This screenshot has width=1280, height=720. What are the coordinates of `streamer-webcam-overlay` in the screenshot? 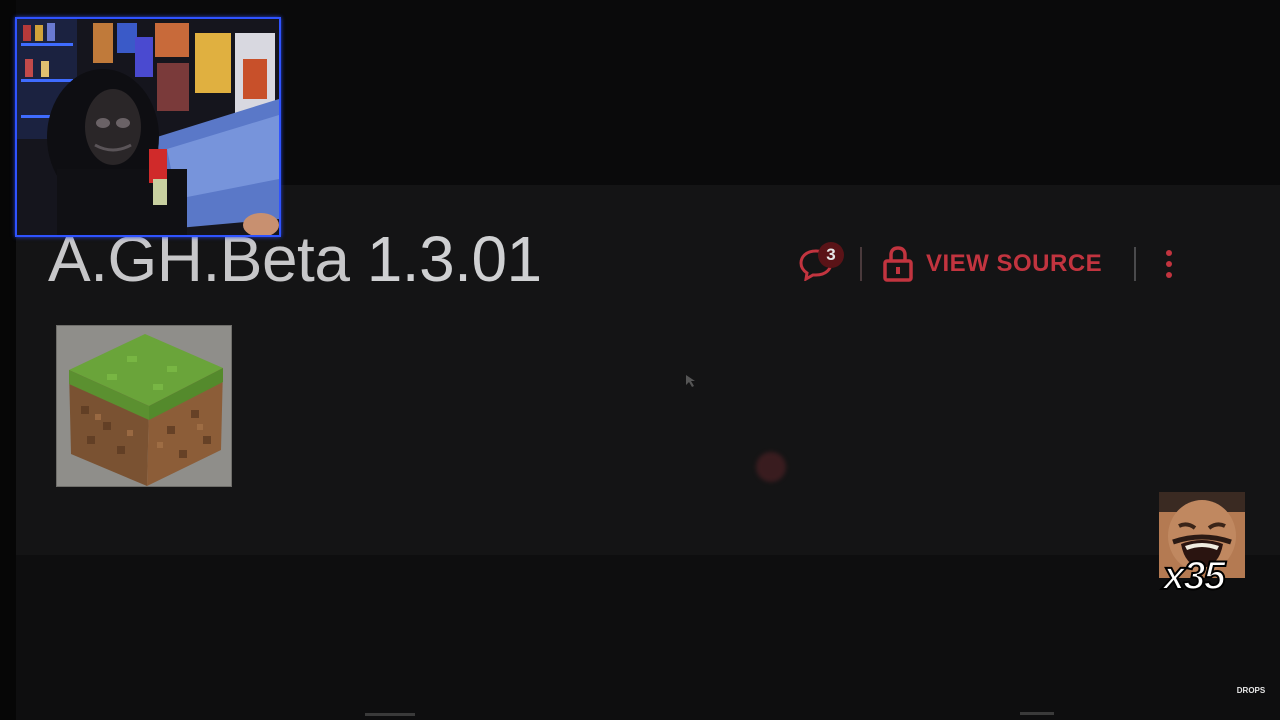 It's located at (148, 127).